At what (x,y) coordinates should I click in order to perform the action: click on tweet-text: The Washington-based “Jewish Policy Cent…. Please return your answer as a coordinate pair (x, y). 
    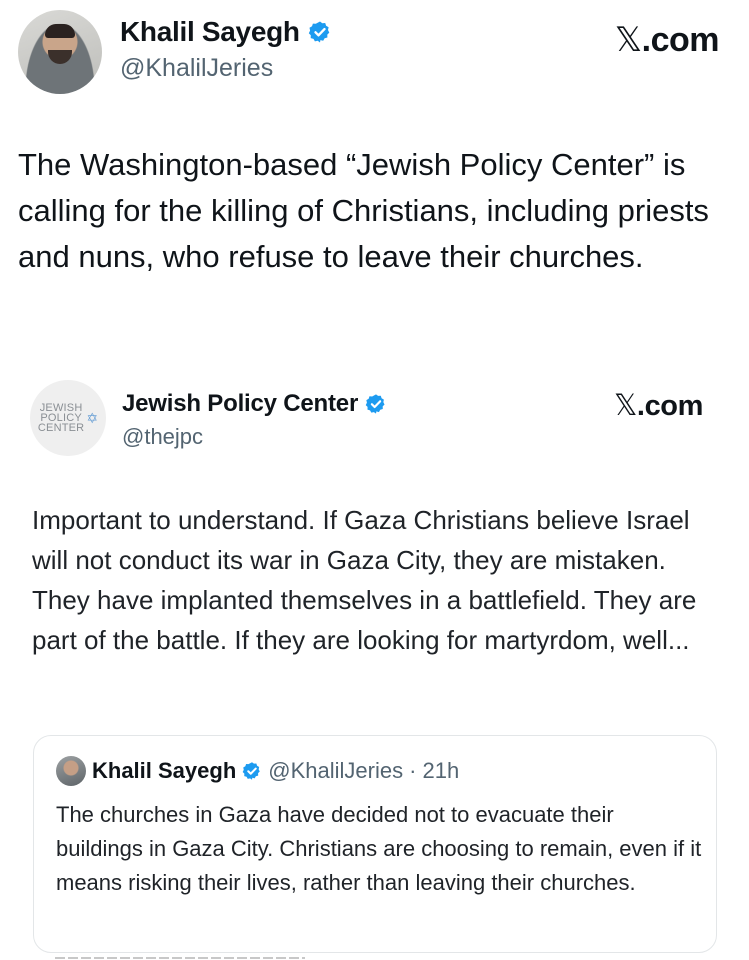
    Looking at the image, I should click on (363, 210).